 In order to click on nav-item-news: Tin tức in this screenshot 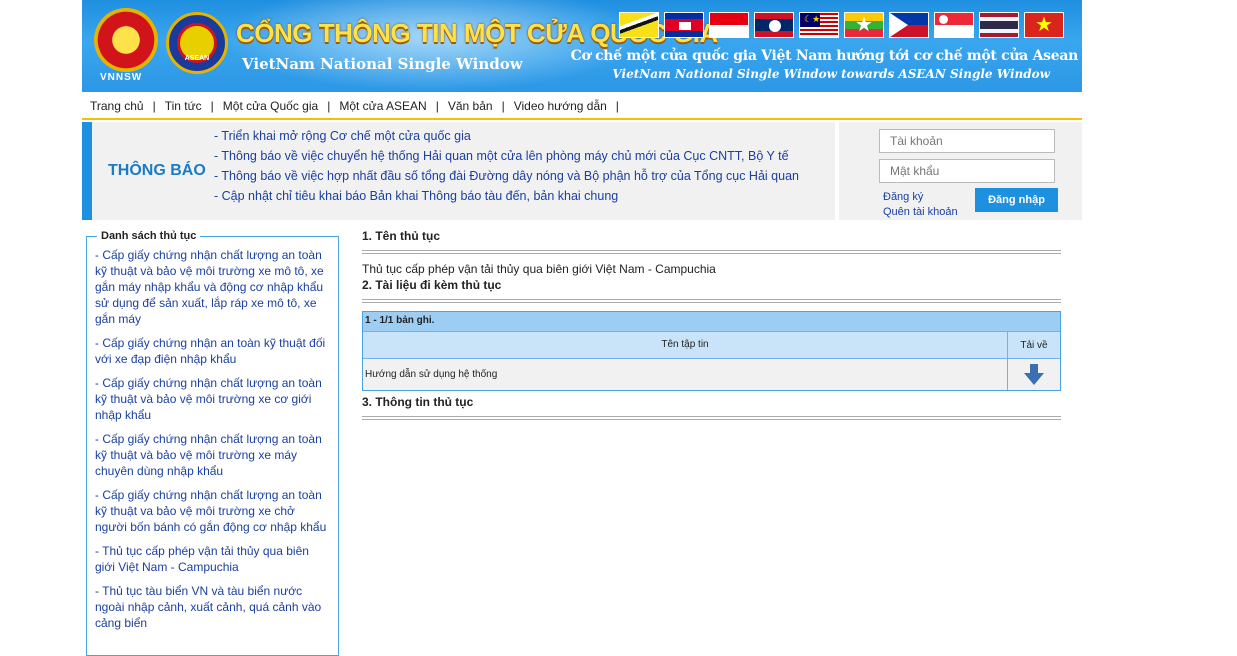, I will do `click(183, 106)`.